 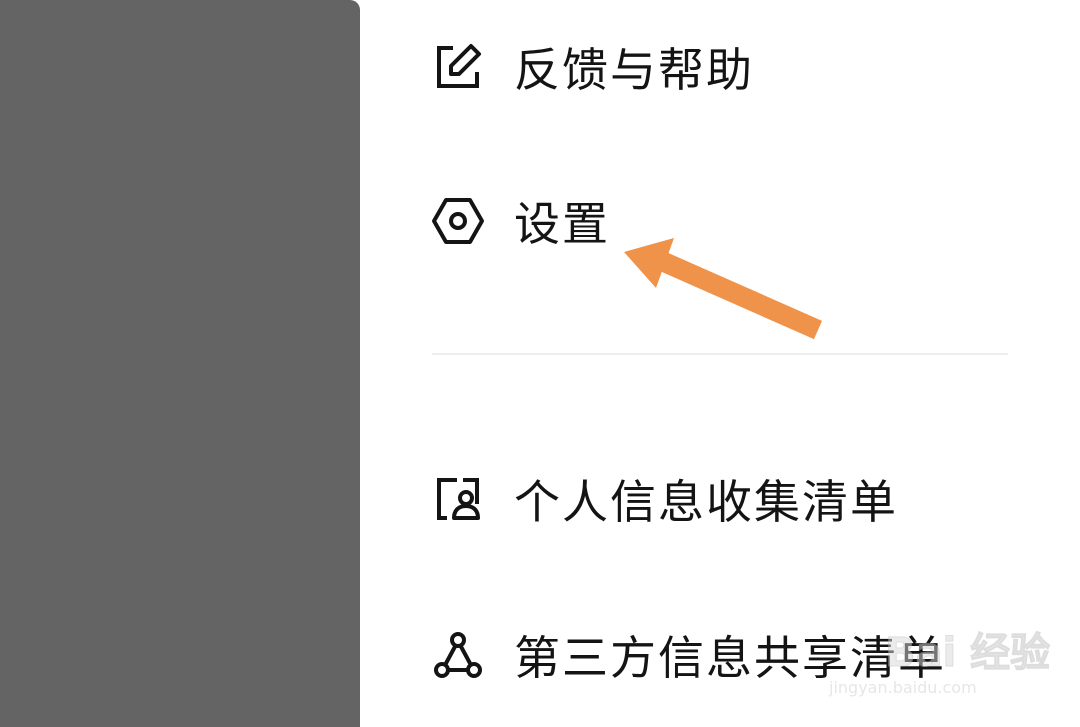 I want to click on menu-item-label: 设置, so click(x=562, y=224).